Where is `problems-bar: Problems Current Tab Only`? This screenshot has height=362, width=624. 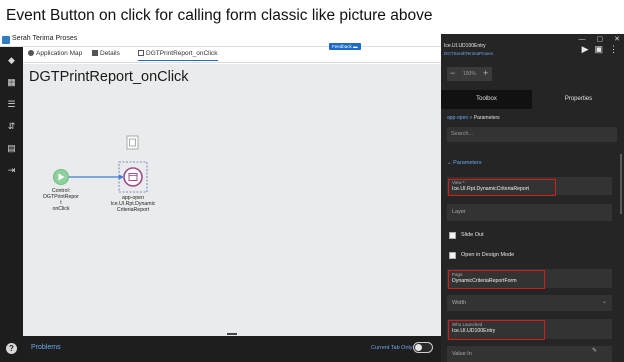 problems-bar: Problems Current Tab Only is located at coordinates (232, 349).